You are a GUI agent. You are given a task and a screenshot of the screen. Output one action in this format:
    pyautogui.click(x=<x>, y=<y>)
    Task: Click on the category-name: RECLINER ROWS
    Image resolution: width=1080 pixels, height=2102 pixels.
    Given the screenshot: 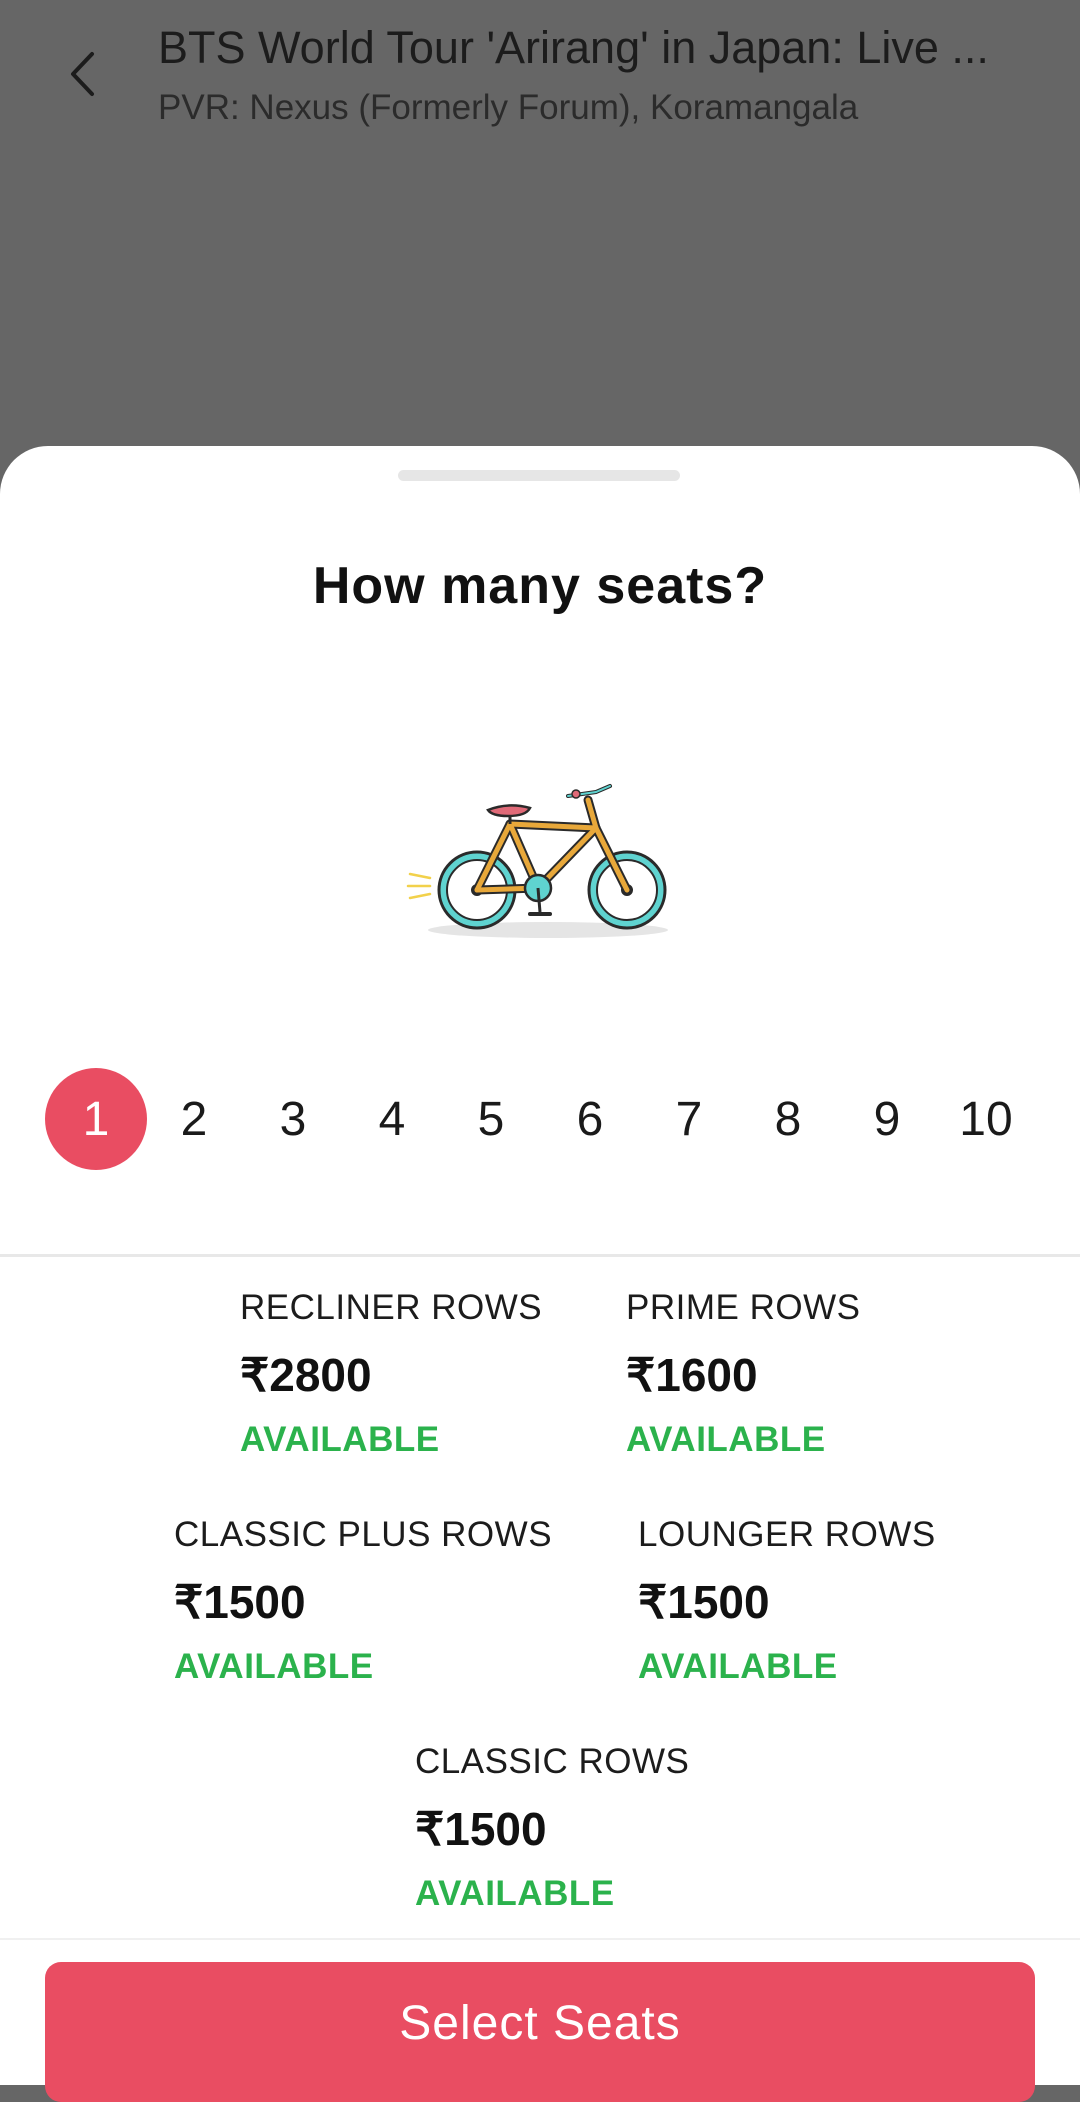 What is the action you would take?
    pyautogui.click(x=391, y=1307)
    